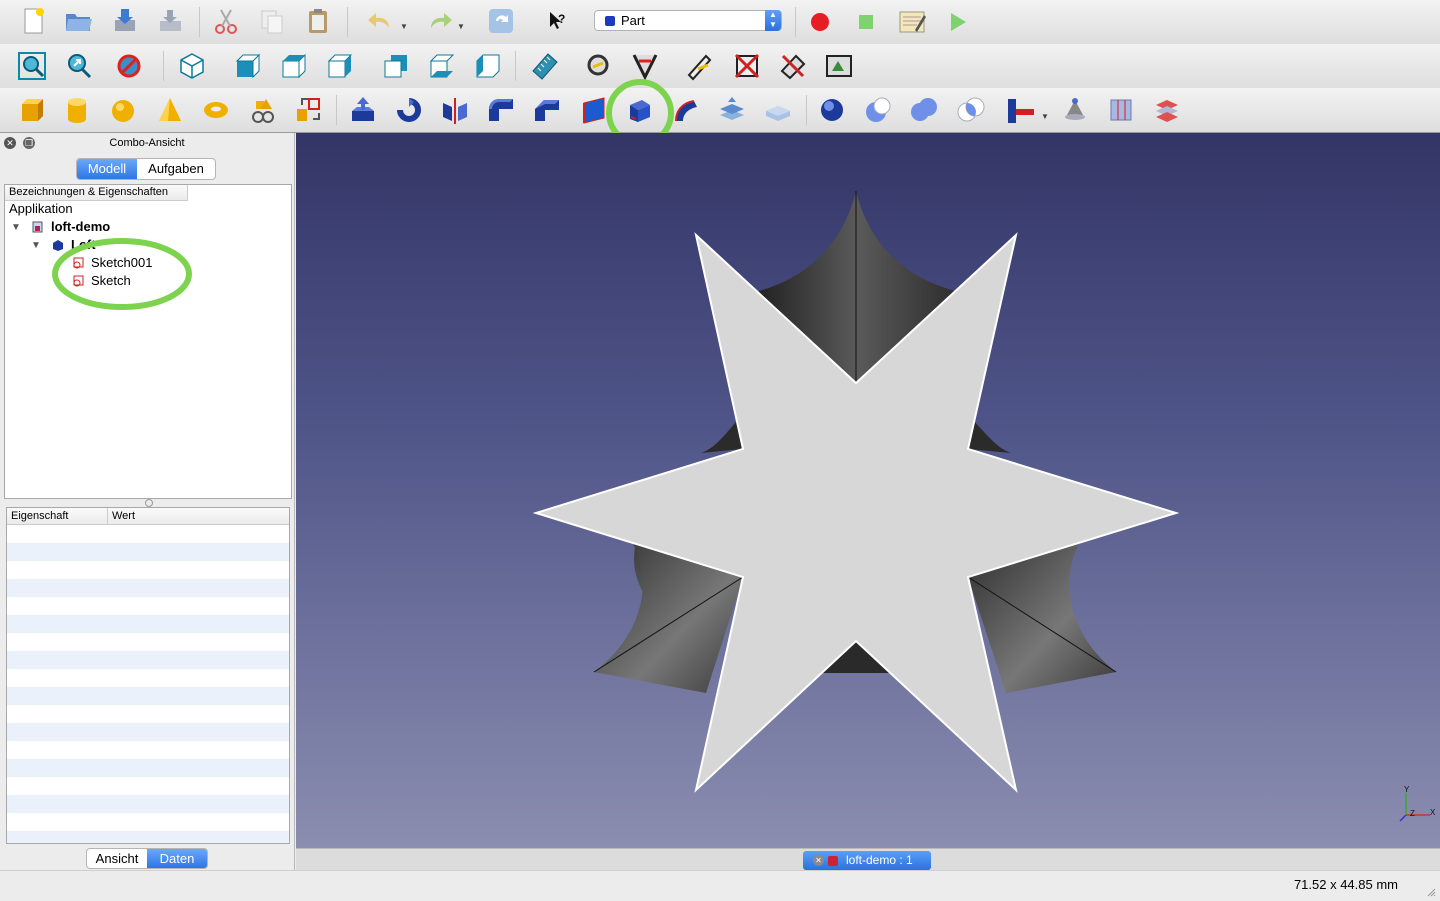  What do you see at coordinates (1167, 110) in the screenshot?
I see `part-compound-tools-icon` at bounding box center [1167, 110].